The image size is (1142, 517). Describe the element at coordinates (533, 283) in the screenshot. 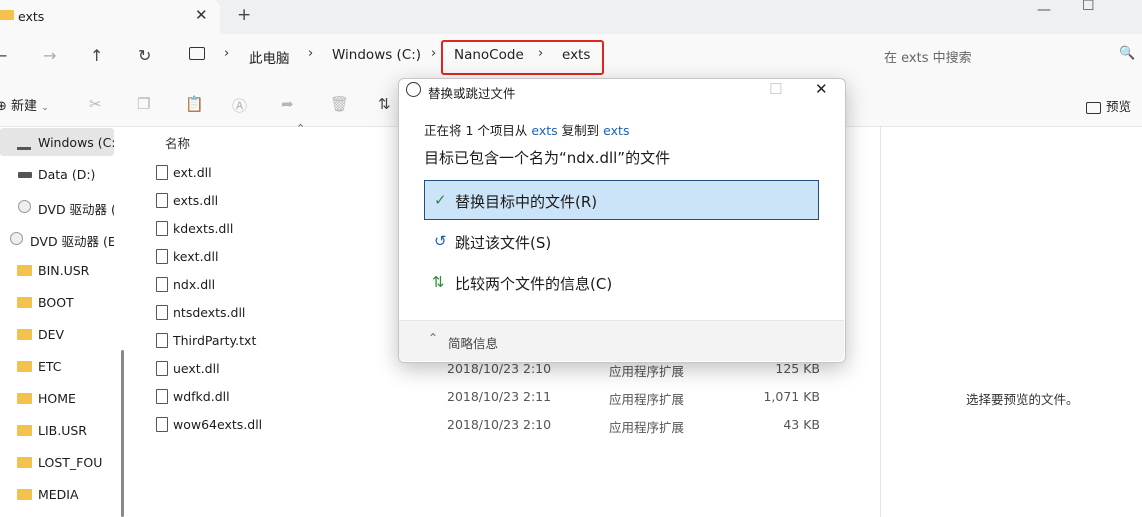

I see `compare-option-button: 比较两个文件的信息(C)` at that location.